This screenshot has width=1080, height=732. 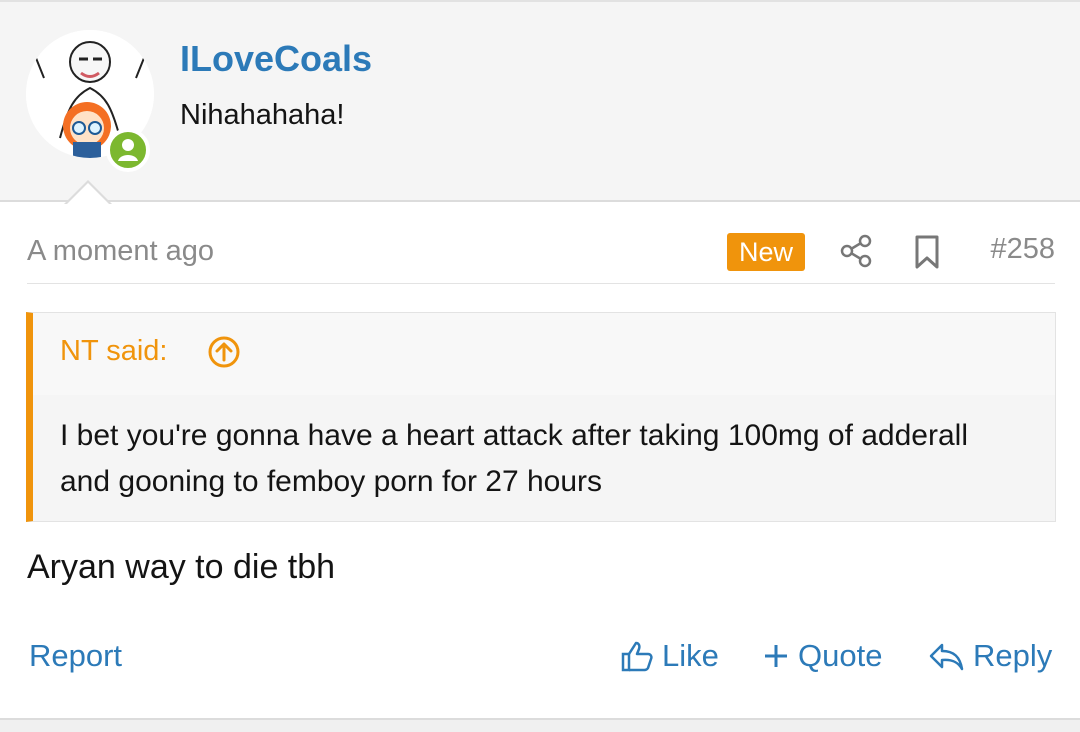 I want to click on like-button: Like, so click(x=668, y=656).